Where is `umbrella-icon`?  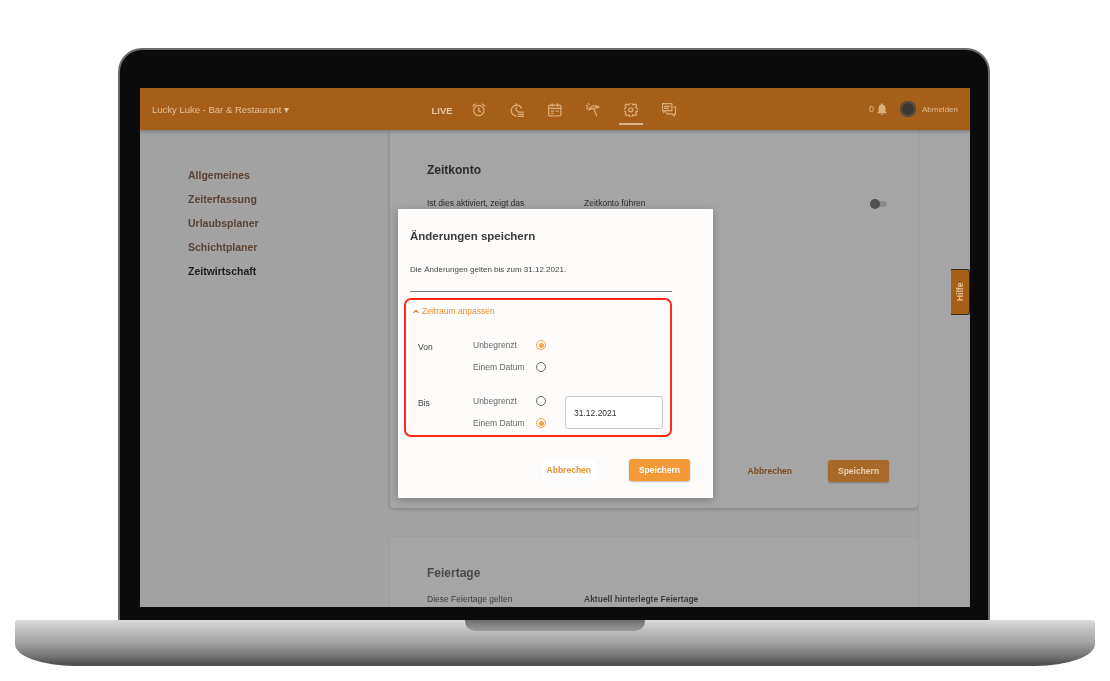
umbrella-icon is located at coordinates (593, 110).